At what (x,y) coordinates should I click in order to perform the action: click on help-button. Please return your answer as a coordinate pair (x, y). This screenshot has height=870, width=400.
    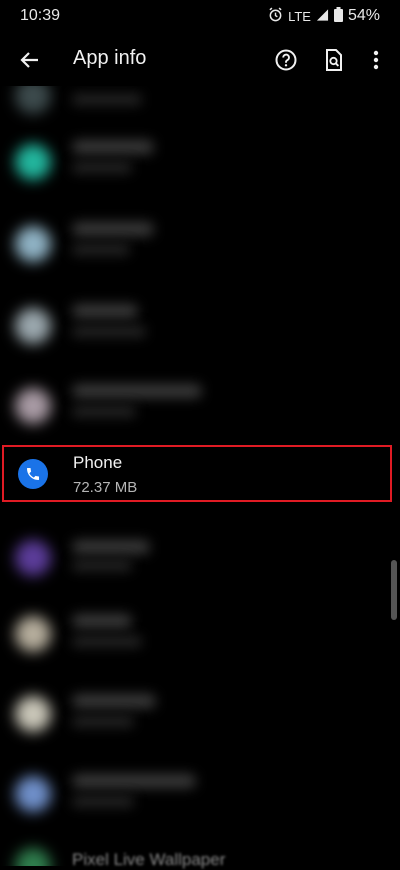
    Looking at the image, I should click on (286, 60).